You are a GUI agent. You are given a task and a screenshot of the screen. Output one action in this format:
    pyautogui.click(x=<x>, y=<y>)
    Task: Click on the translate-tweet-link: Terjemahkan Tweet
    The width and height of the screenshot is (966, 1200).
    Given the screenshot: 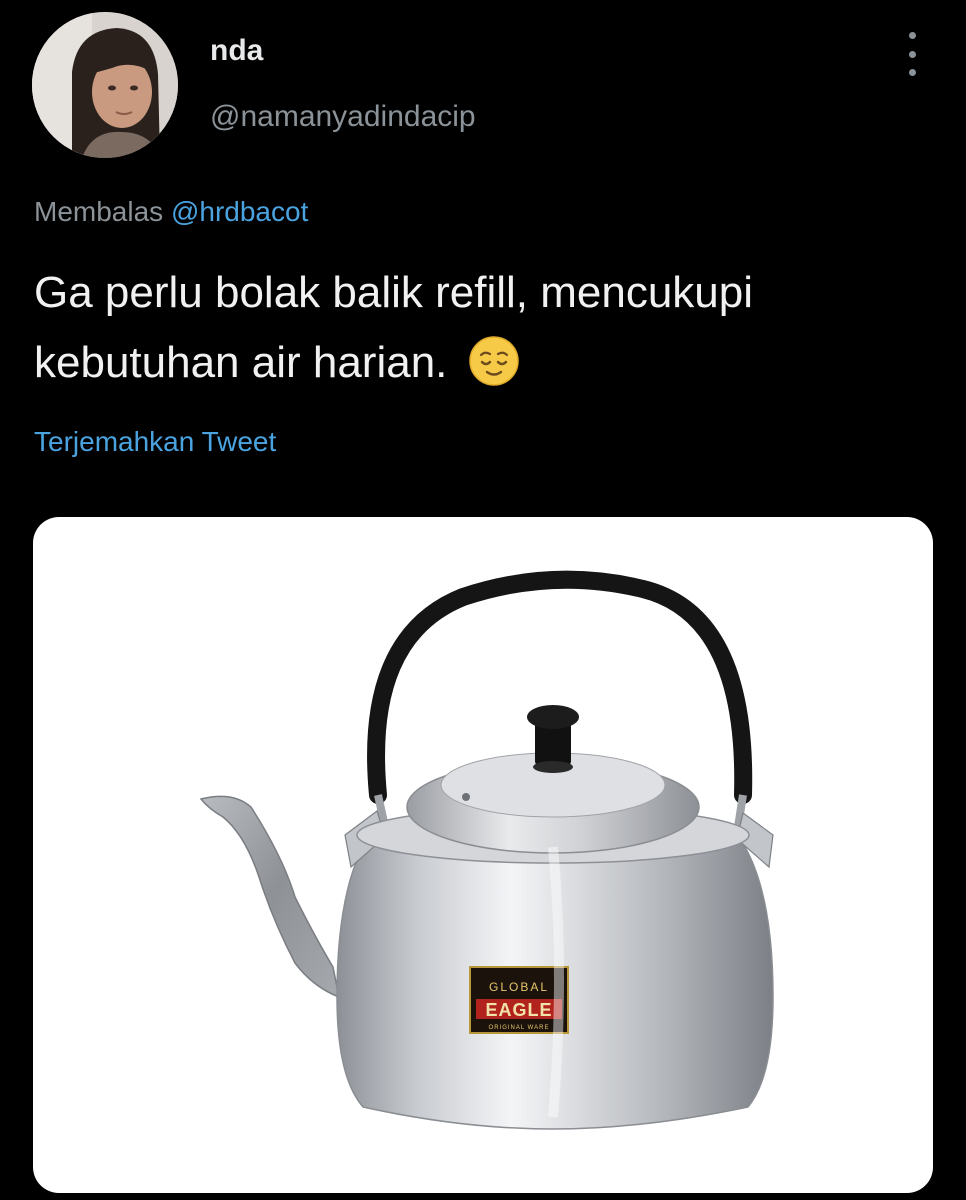 What is the action you would take?
    pyautogui.click(x=155, y=442)
    